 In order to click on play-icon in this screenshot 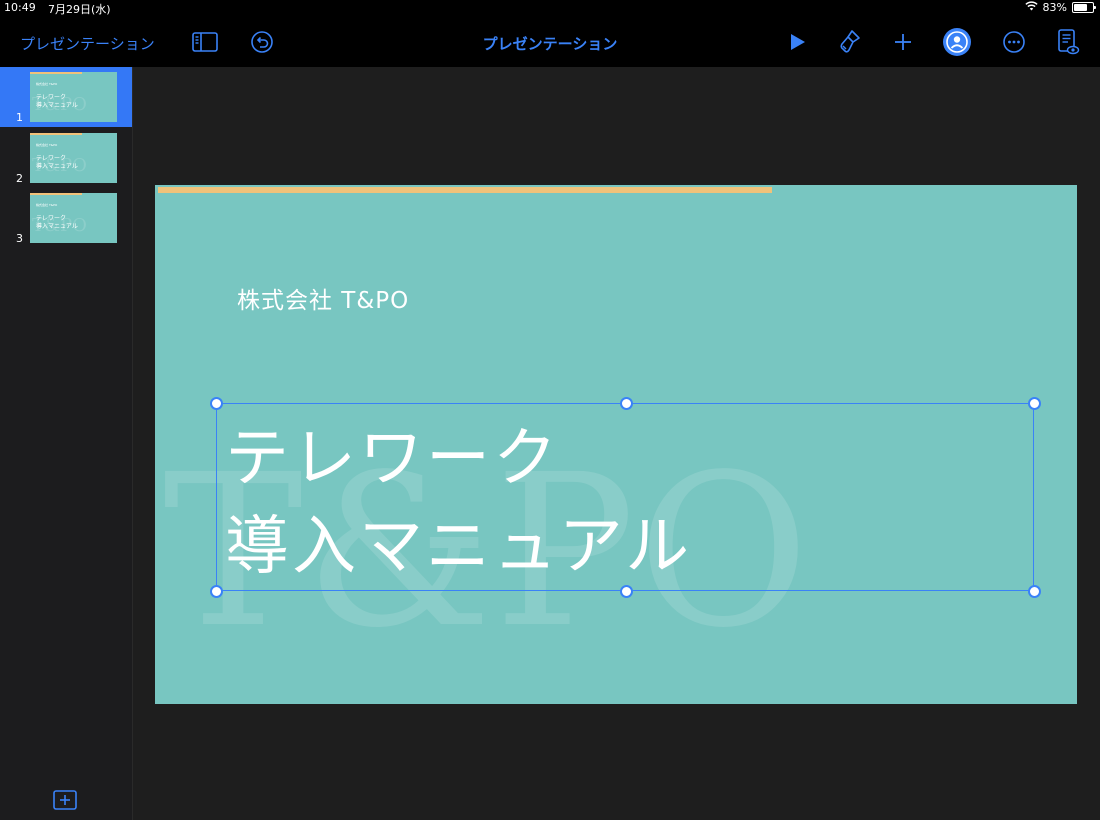, I will do `click(797, 42)`.